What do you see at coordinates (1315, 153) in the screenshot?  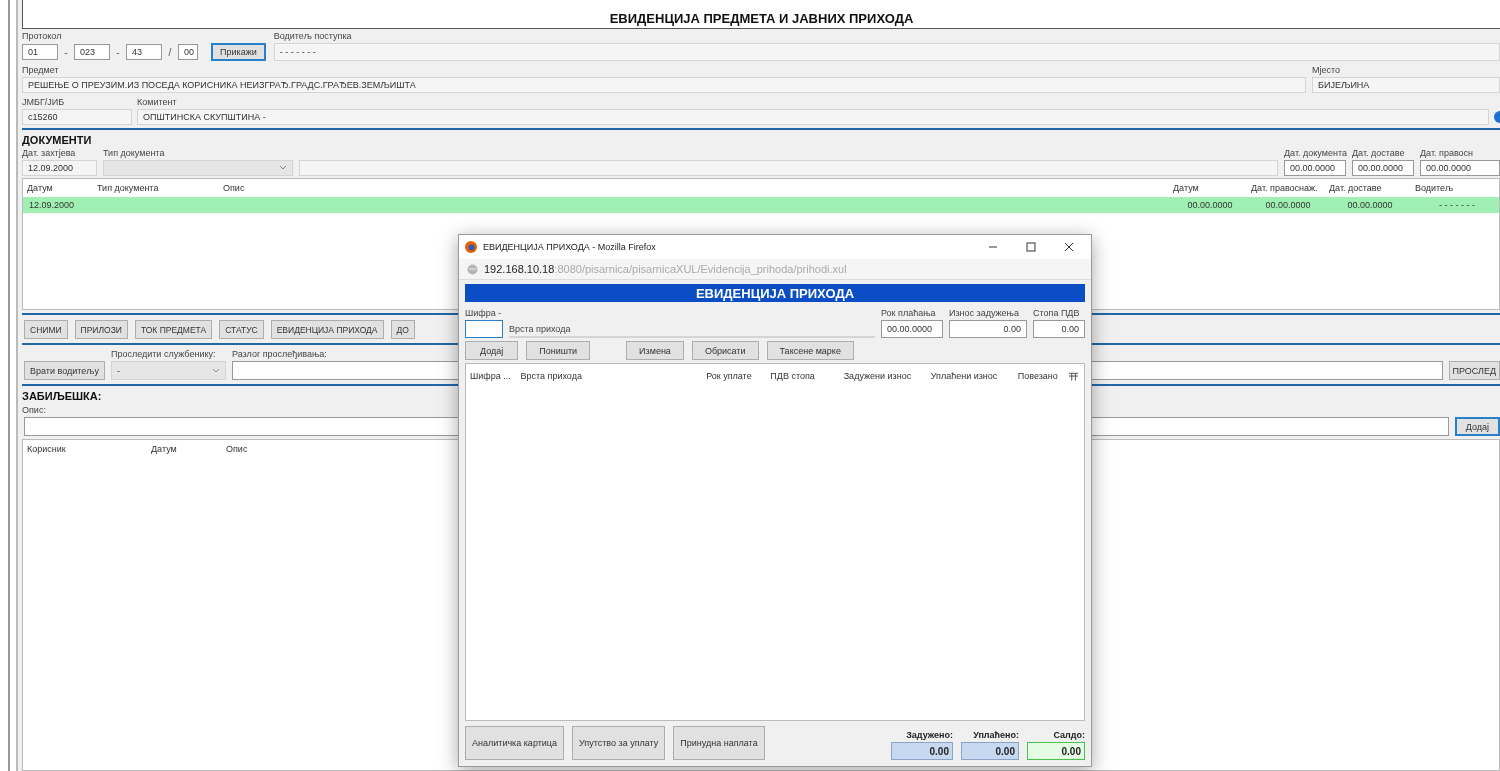 I see `field-label: Дат. документа` at bounding box center [1315, 153].